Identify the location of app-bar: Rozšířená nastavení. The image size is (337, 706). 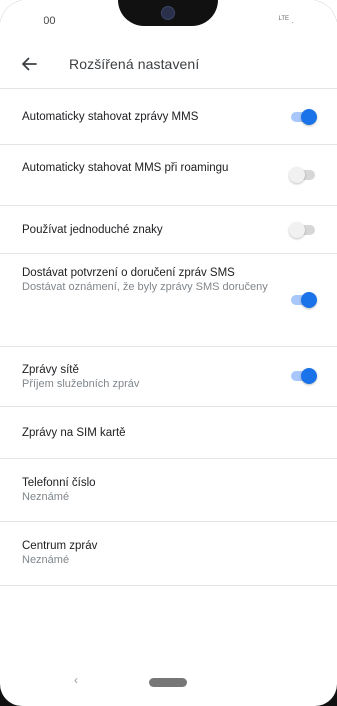
(168, 64).